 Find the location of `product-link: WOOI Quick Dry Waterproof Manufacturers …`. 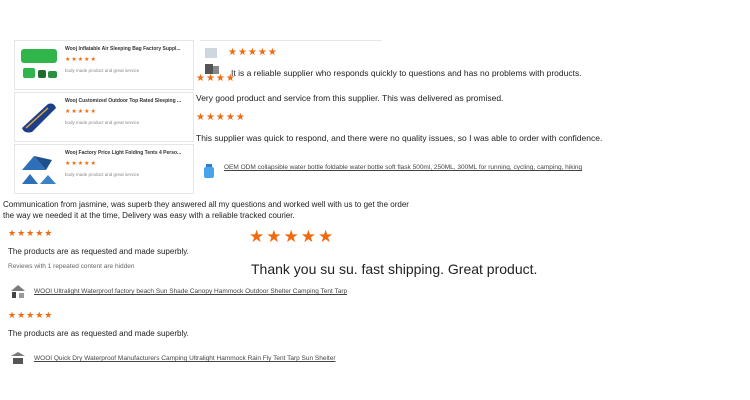

product-link: WOOI Quick Dry Waterproof Manufacturers … is located at coordinates (185, 358).